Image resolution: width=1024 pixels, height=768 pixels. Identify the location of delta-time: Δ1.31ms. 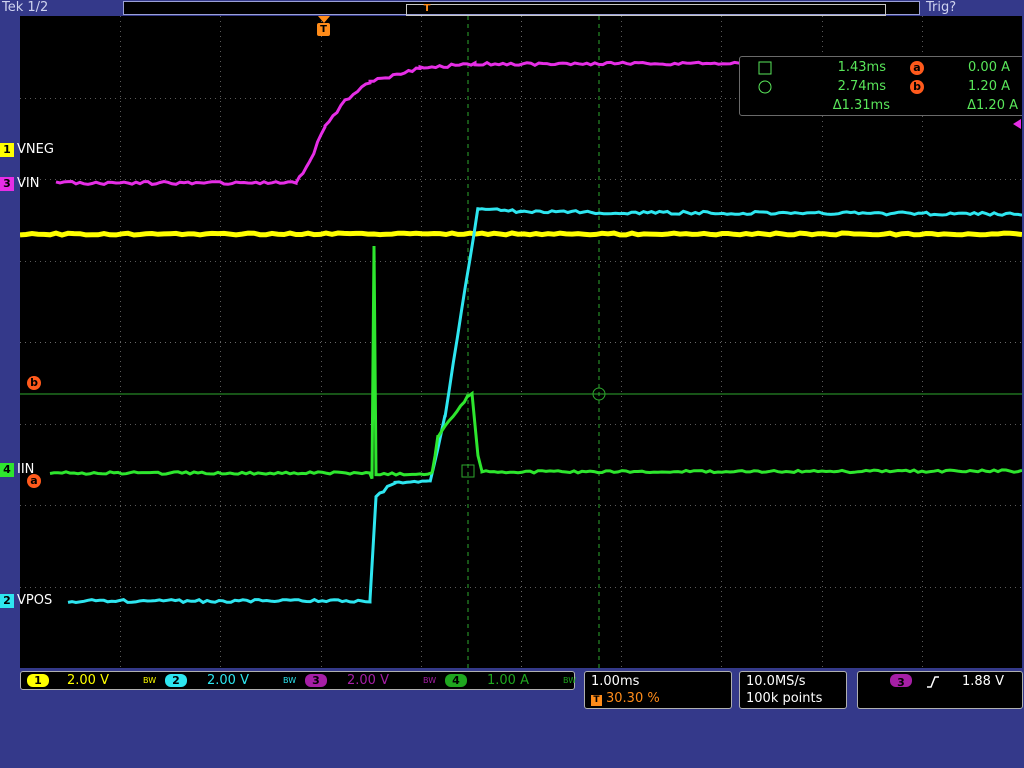
(835, 105).